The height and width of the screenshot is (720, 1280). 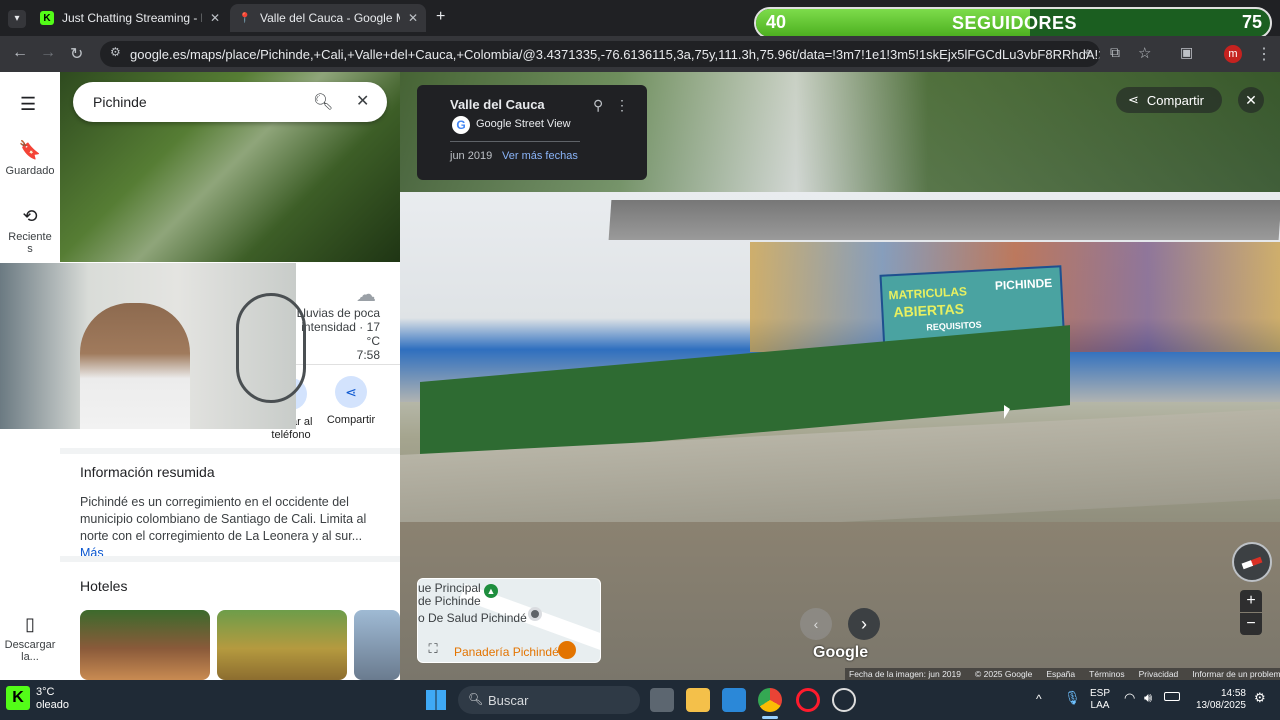 I want to click on windows-start-icon, so click(x=436, y=700).